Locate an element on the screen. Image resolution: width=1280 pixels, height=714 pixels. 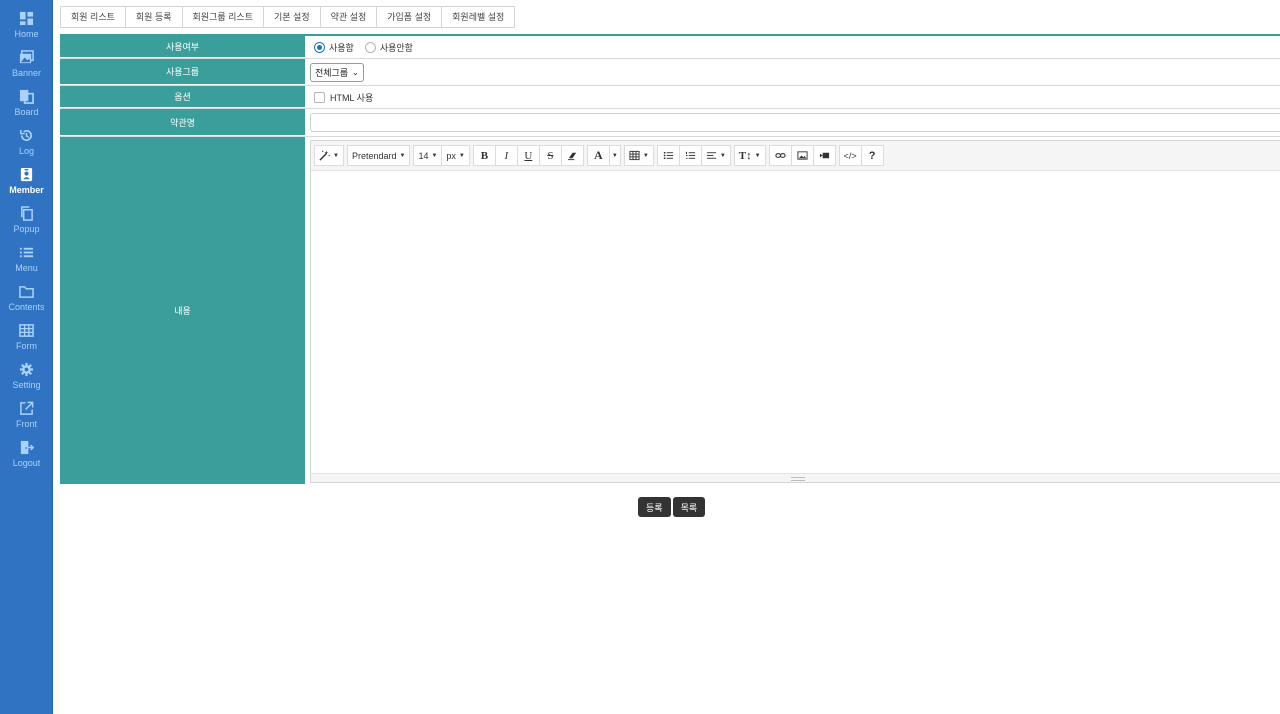
nav-label: Contents is located at coordinates (26, 307).